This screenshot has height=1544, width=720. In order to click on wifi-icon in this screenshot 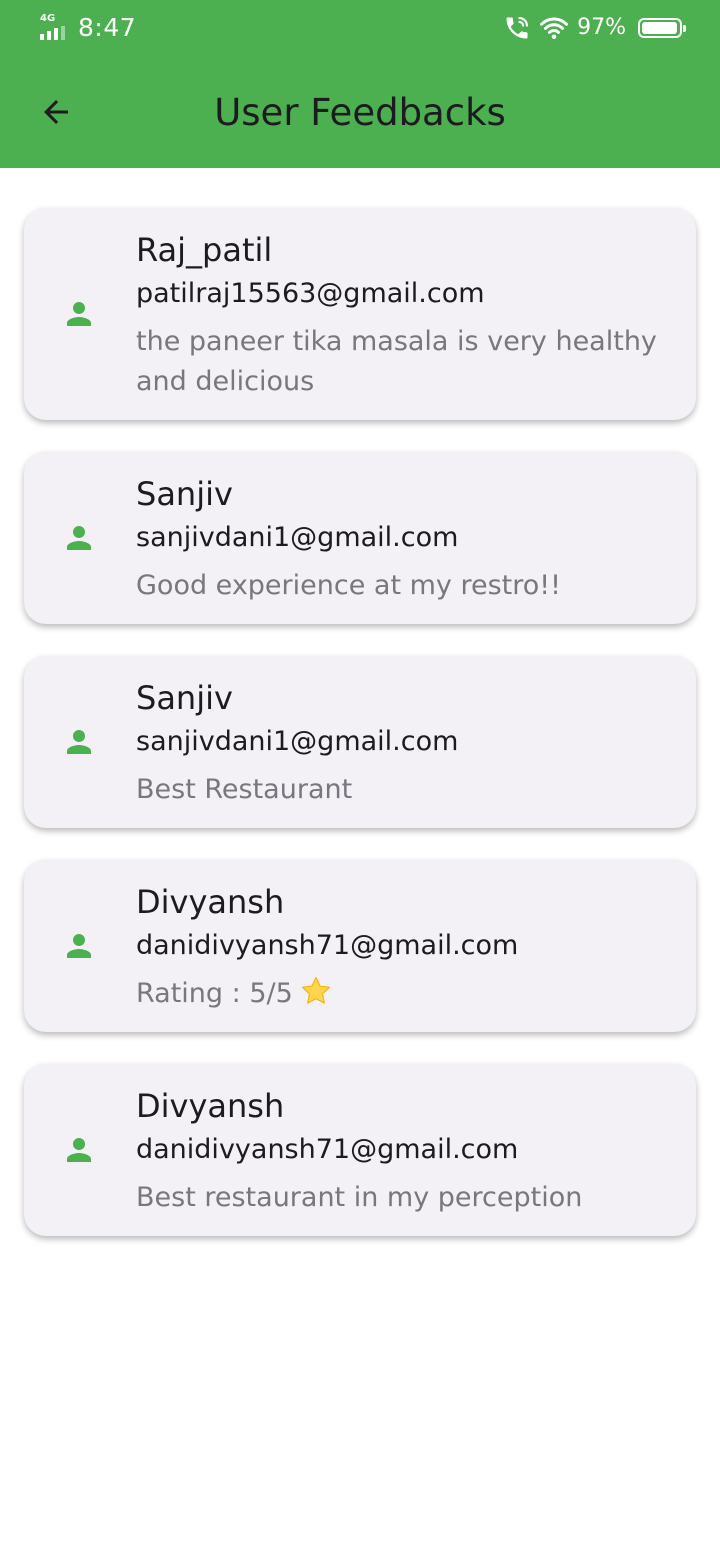, I will do `click(554, 28)`.